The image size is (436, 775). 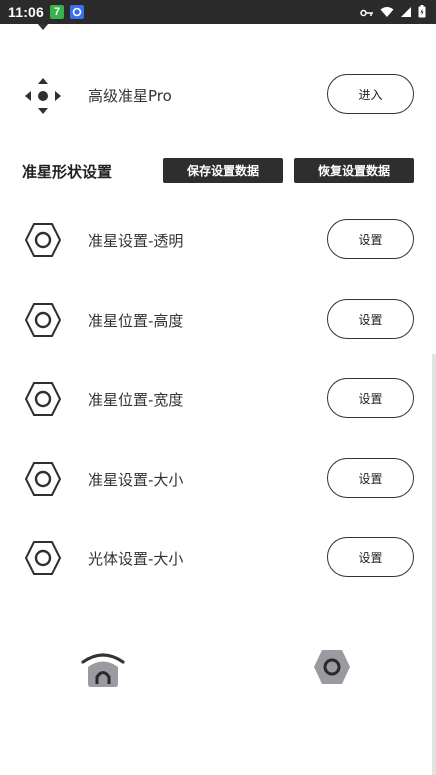 What do you see at coordinates (43, 29) in the screenshot?
I see `chevron-down-icon` at bounding box center [43, 29].